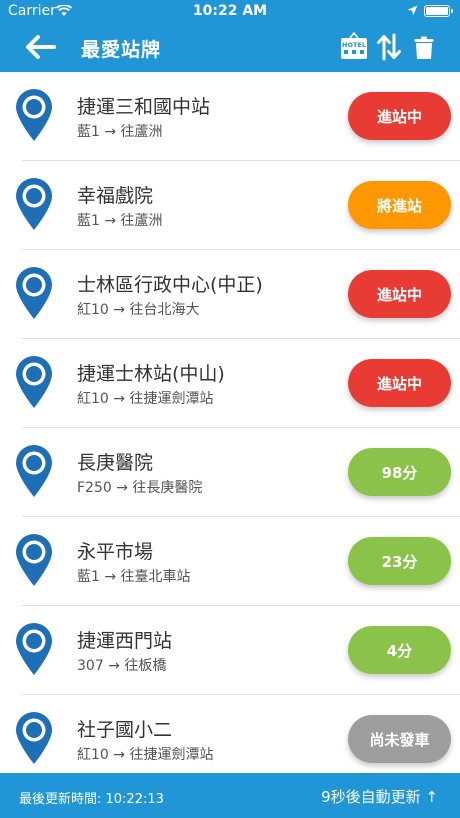  What do you see at coordinates (399, 205) in the screenshot?
I see `arrival-status-badge: 將進站` at bounding box center [399, 205].